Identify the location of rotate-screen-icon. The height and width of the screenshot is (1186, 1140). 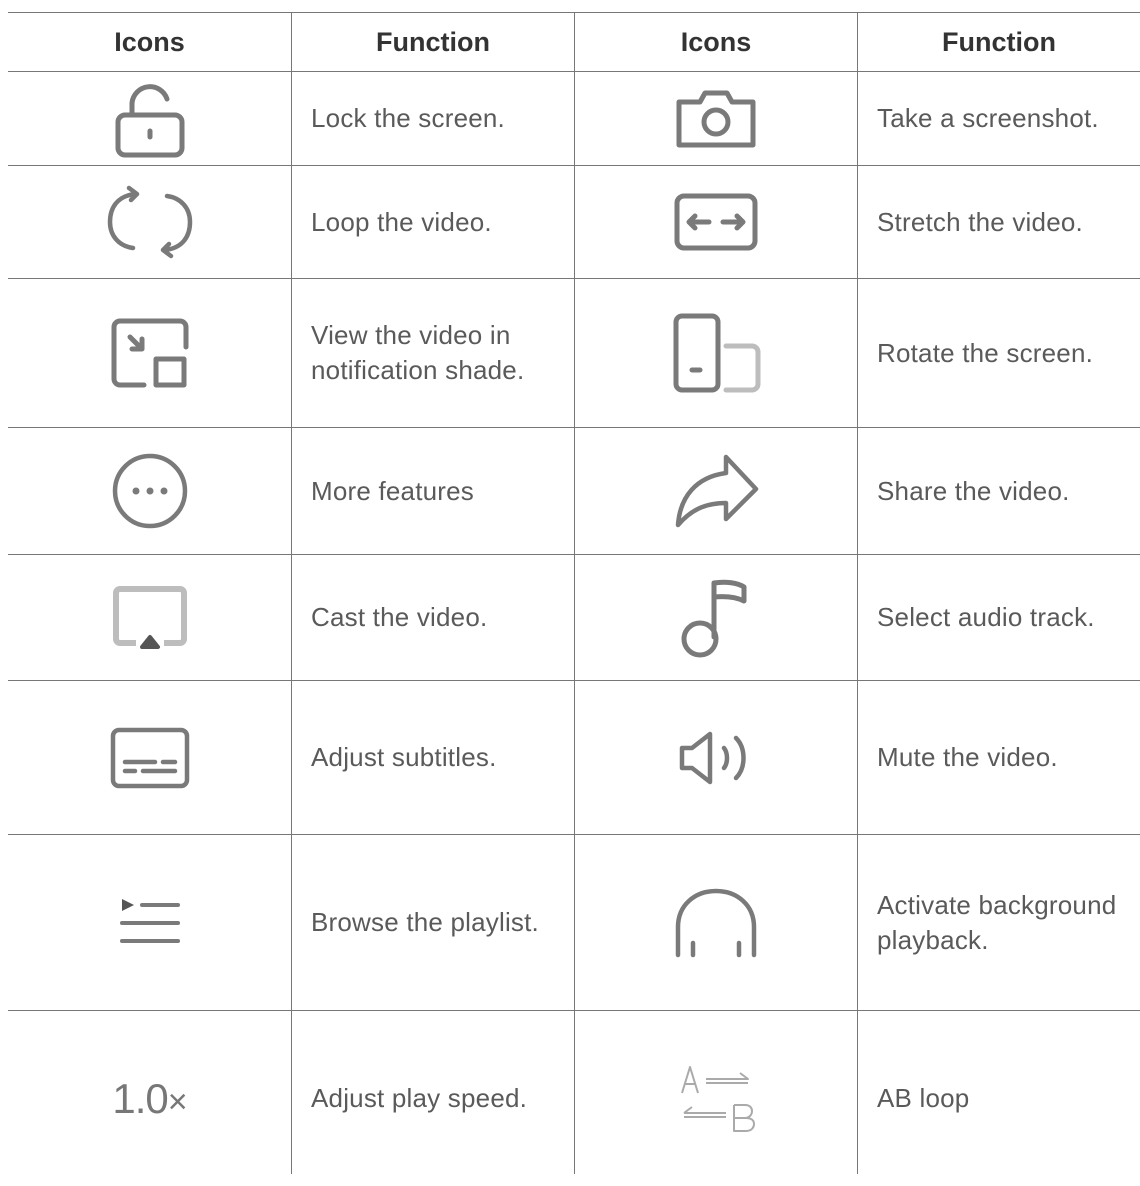
(716, 353).